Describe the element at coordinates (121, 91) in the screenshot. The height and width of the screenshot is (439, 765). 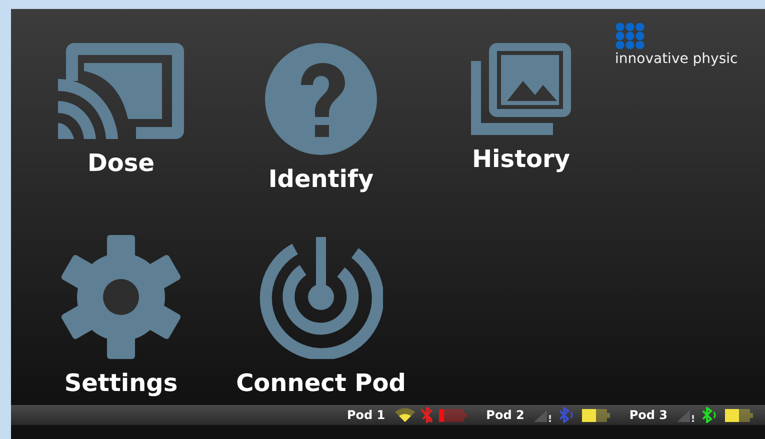
I see `cast-icon` at that location.